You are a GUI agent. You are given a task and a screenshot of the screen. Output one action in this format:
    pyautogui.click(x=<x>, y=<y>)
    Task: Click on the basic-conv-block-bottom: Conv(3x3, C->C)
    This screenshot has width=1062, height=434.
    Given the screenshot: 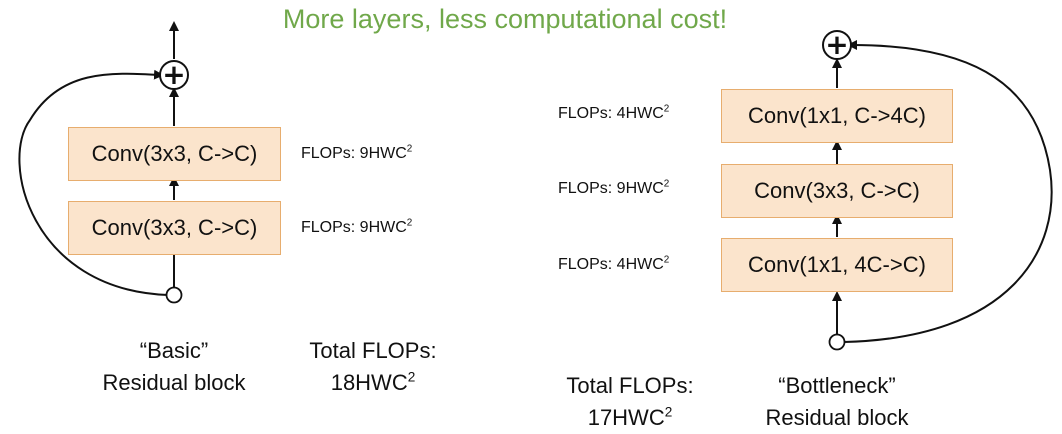 What is the action you would take?
    pyautogui.click(x=174, y=228)
    